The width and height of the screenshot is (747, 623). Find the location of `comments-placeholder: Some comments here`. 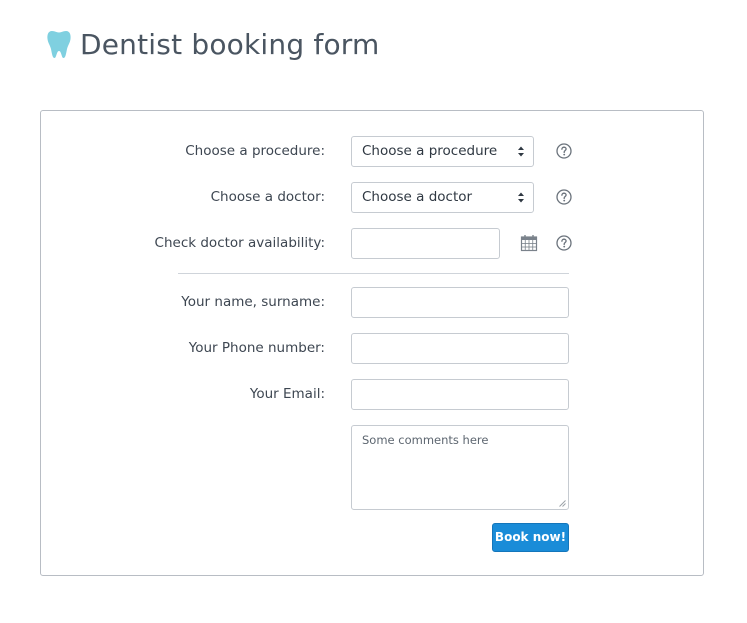

comments-placeholder: Some comments here is located at coordinates (425, 440).